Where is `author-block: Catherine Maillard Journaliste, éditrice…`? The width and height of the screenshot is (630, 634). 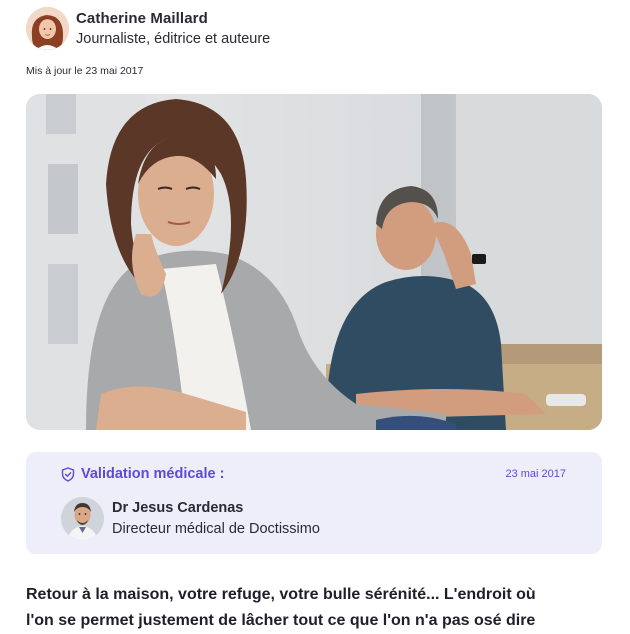
author-block: Catherine Maillard Journaliste, éditrice… is located at coordinates (148, 28).